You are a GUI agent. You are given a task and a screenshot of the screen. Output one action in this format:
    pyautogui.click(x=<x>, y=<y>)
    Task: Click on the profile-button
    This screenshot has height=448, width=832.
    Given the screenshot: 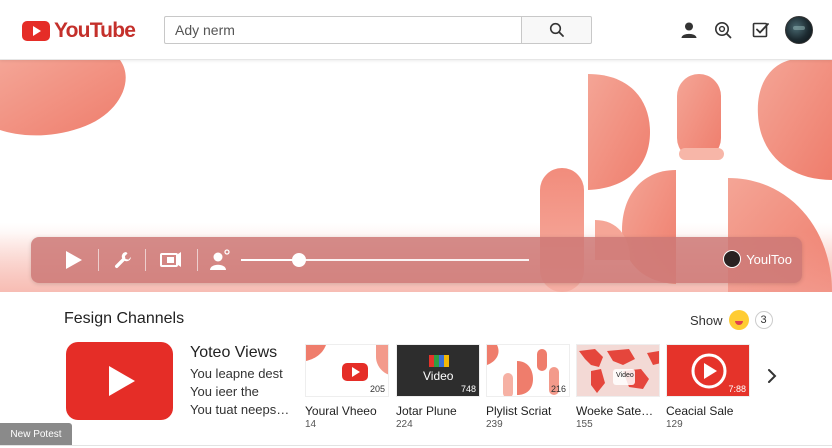 What is the action you would take?
    pyautogui.click(x=220, y=260)
    